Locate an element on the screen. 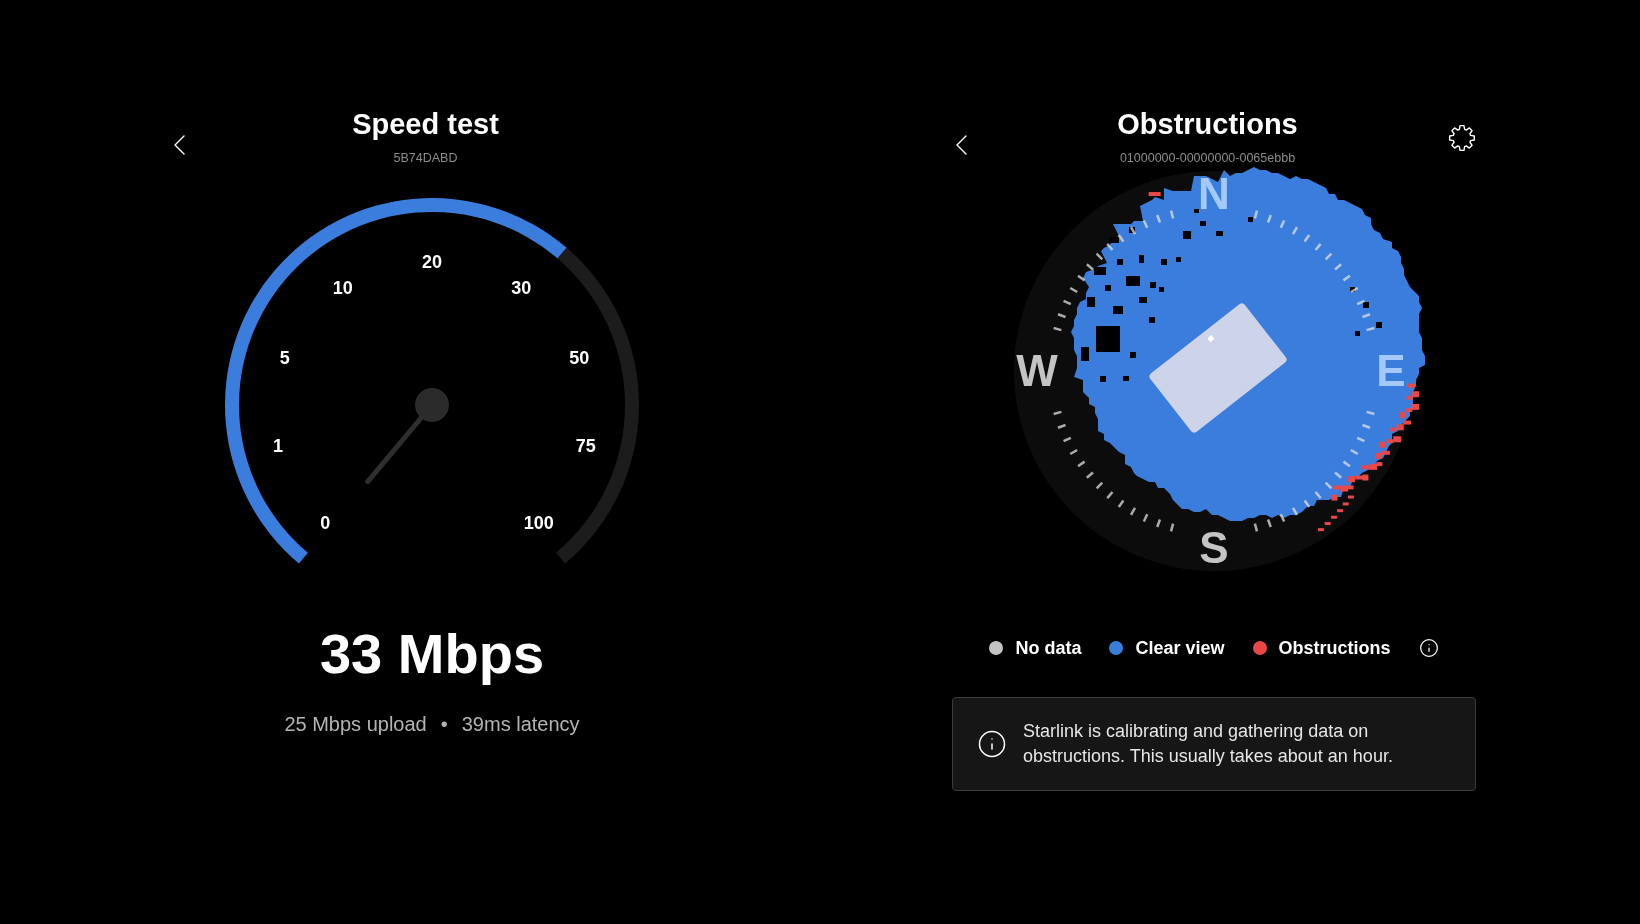 This screenshot has width=1640, height=924. settings-button is located at coordinates (1462, 138).